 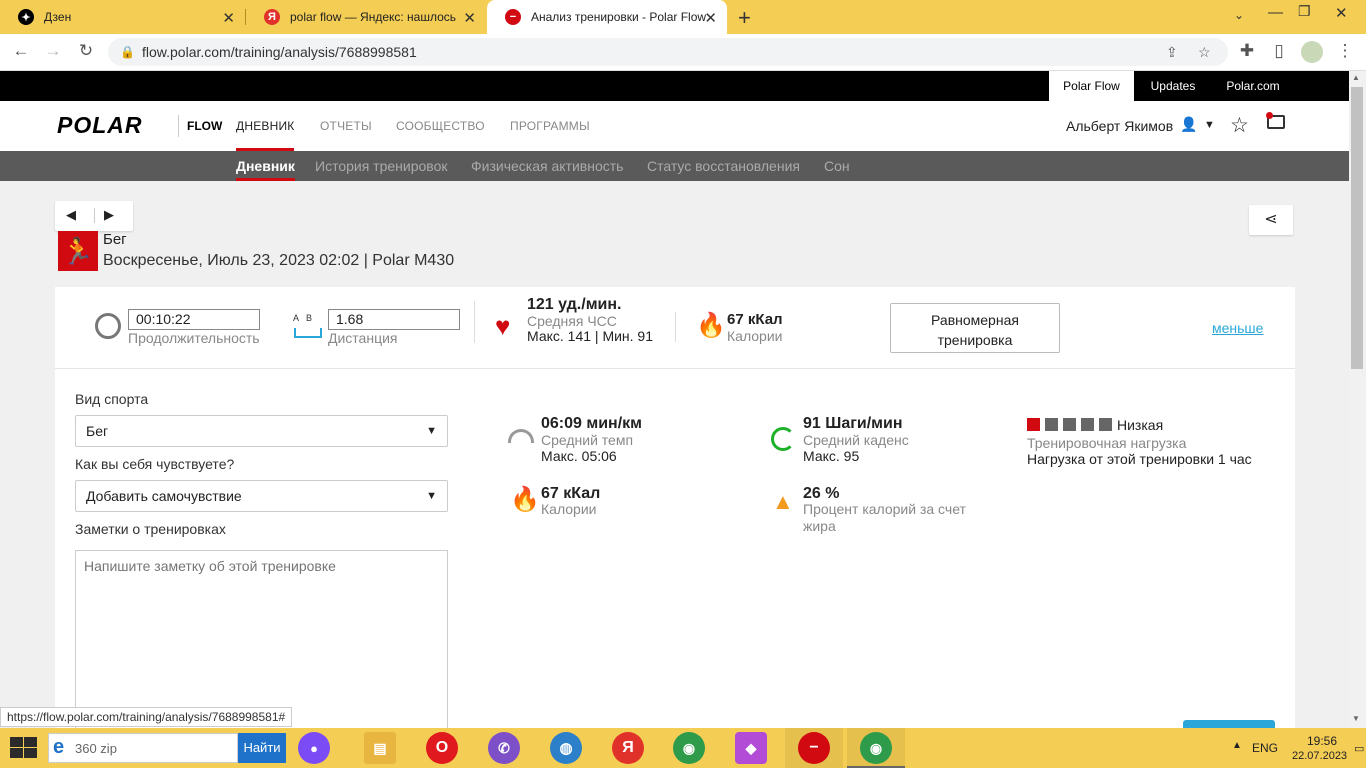 What do you see at coordinates (127, 52) in the screenshot?
I see `lock-icon: 🔒` at bounding box center [127, 52].